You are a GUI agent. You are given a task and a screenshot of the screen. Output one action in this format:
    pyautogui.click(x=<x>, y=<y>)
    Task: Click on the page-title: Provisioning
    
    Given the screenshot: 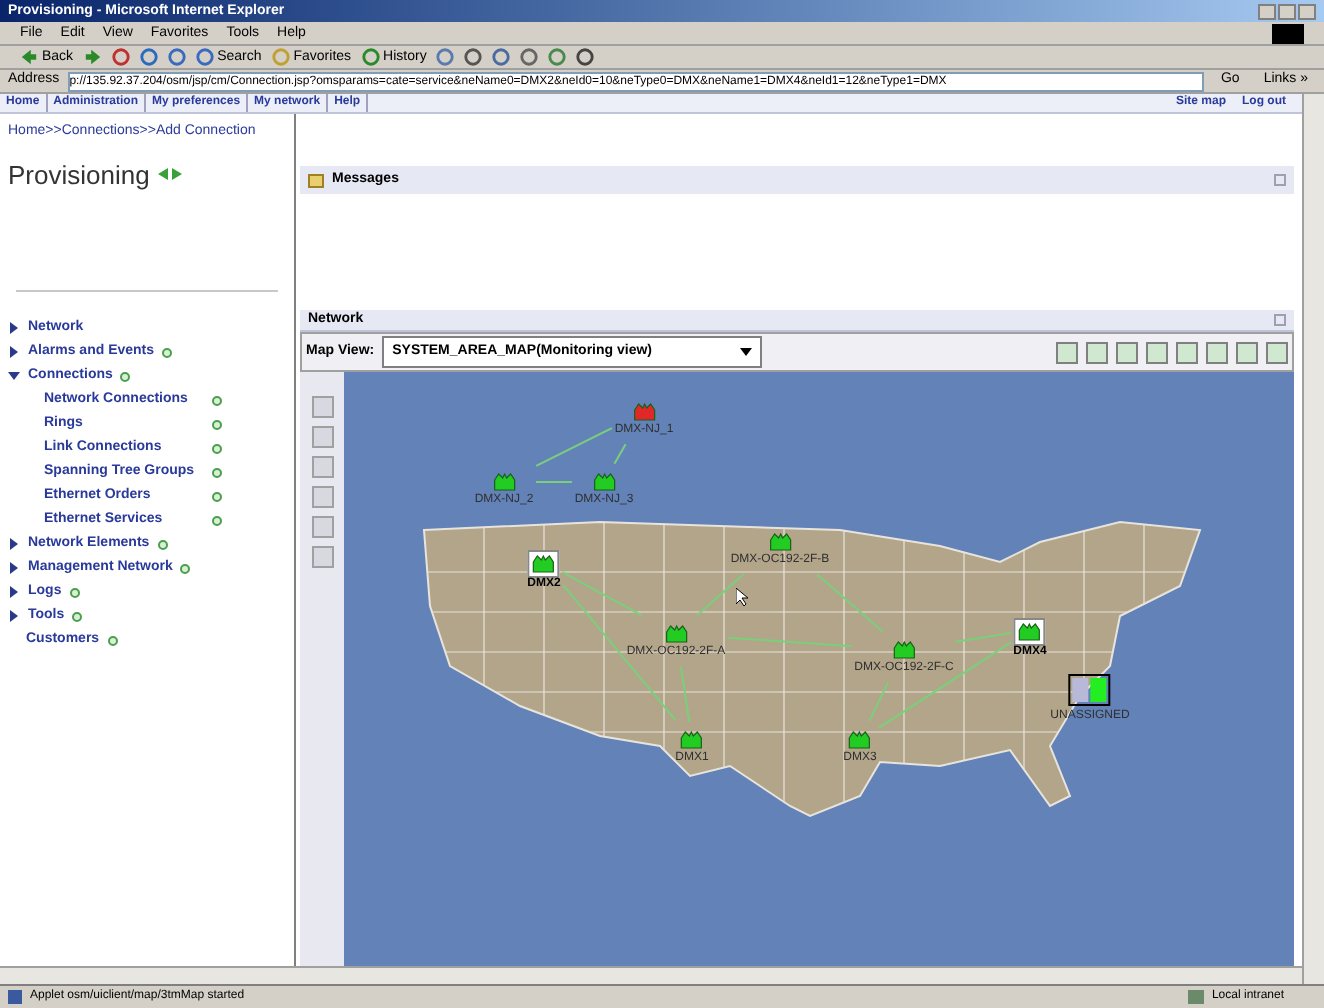 What is the action you would take?
    pyautogui.click(x=79, y=175)
    